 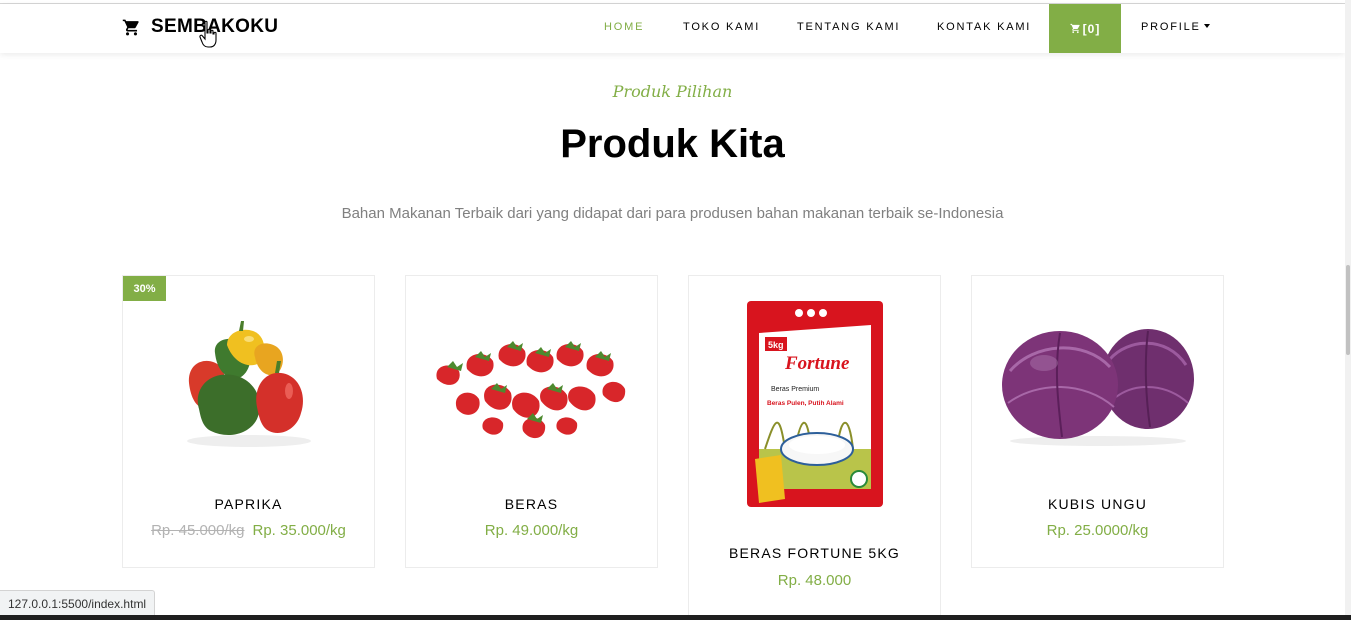 I want to click on new-price: Rp. 35.000/kg, so click(x=299, y=530).